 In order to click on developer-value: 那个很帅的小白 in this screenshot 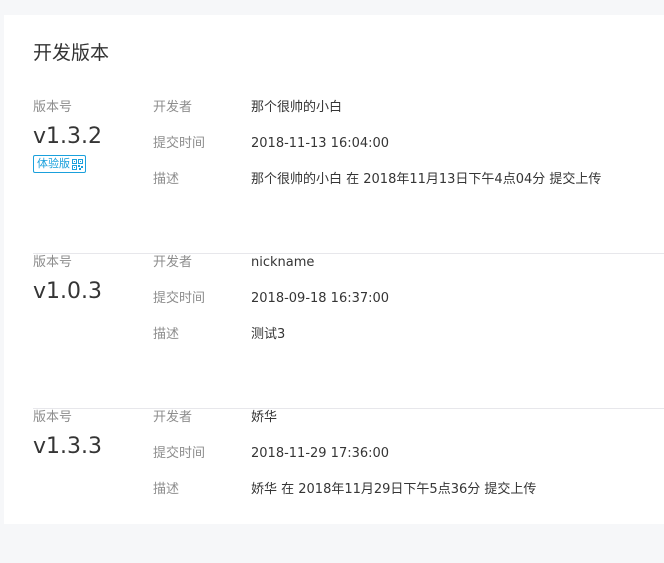, I will do `click(297, 107)`.